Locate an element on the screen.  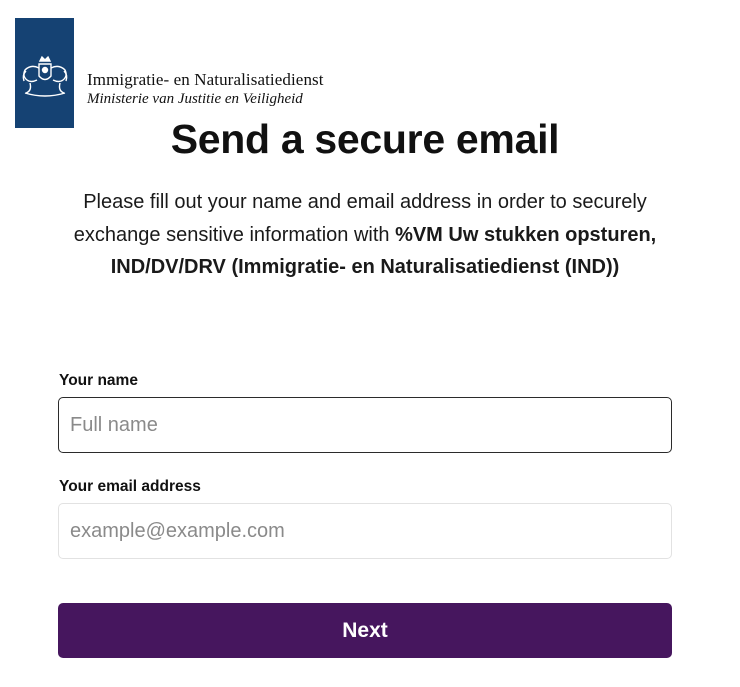
ministry-name: Ministerie van Justitie en Veiligheid is located at coordinates (195, 99).